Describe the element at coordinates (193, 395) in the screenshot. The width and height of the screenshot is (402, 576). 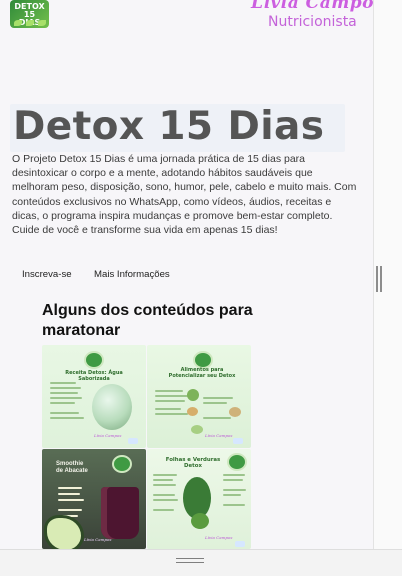
I see `broccoli-photo` at that location.